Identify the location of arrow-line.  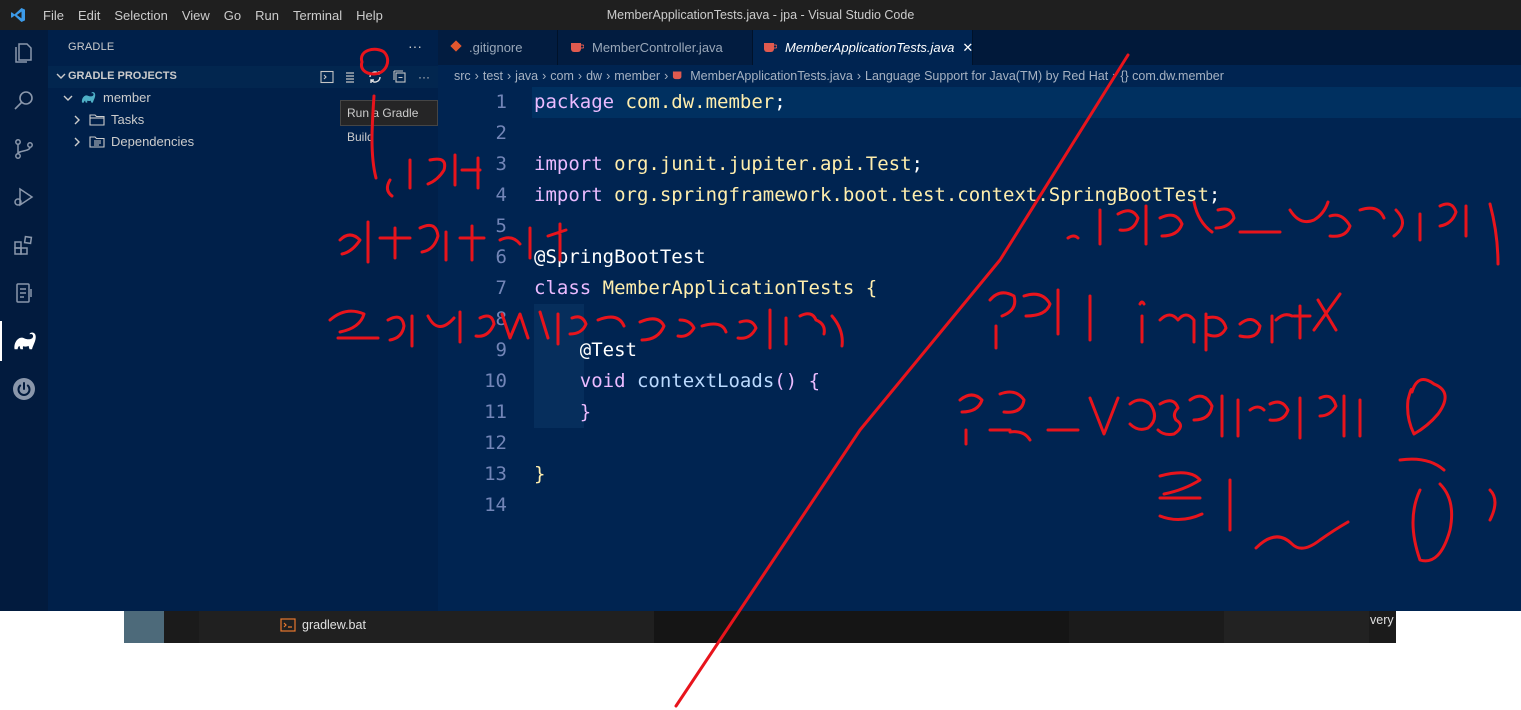
(374, 137).